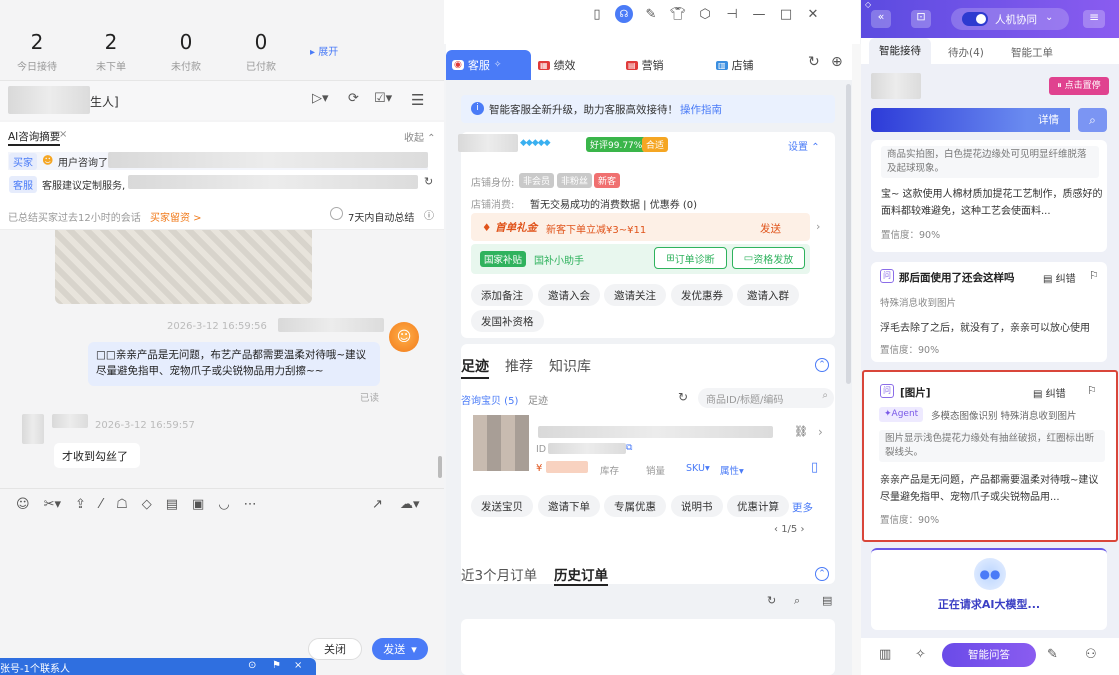  Describe the element at coordinates (770, 228) in the screenshot. I see `send-promo-button: 发送` at that location.